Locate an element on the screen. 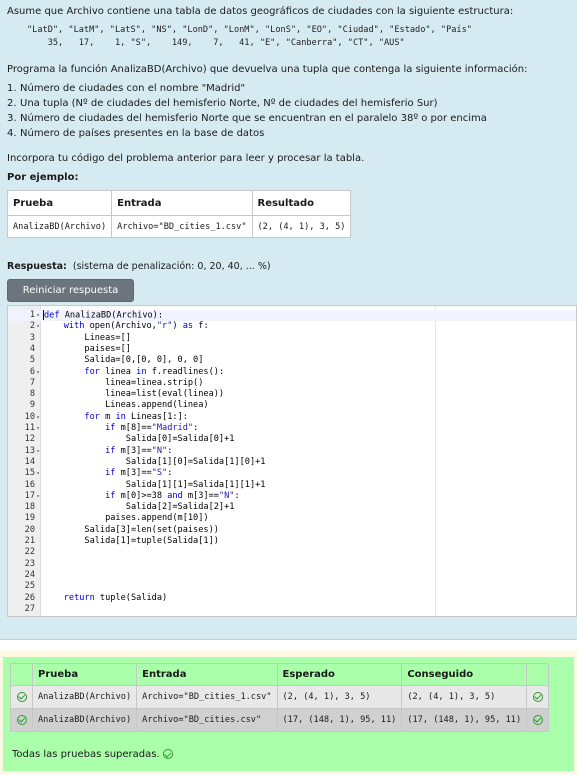 This screenshot has height=774, width=577. code-line: 25 is located at coordinates (292, 586).